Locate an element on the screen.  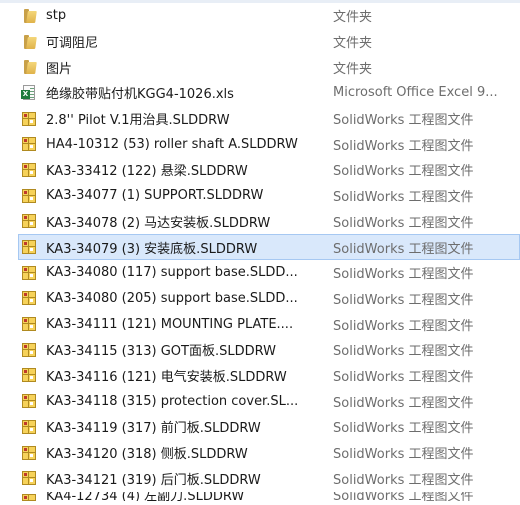
excel-icon: X is located at coordinates (29, 92).